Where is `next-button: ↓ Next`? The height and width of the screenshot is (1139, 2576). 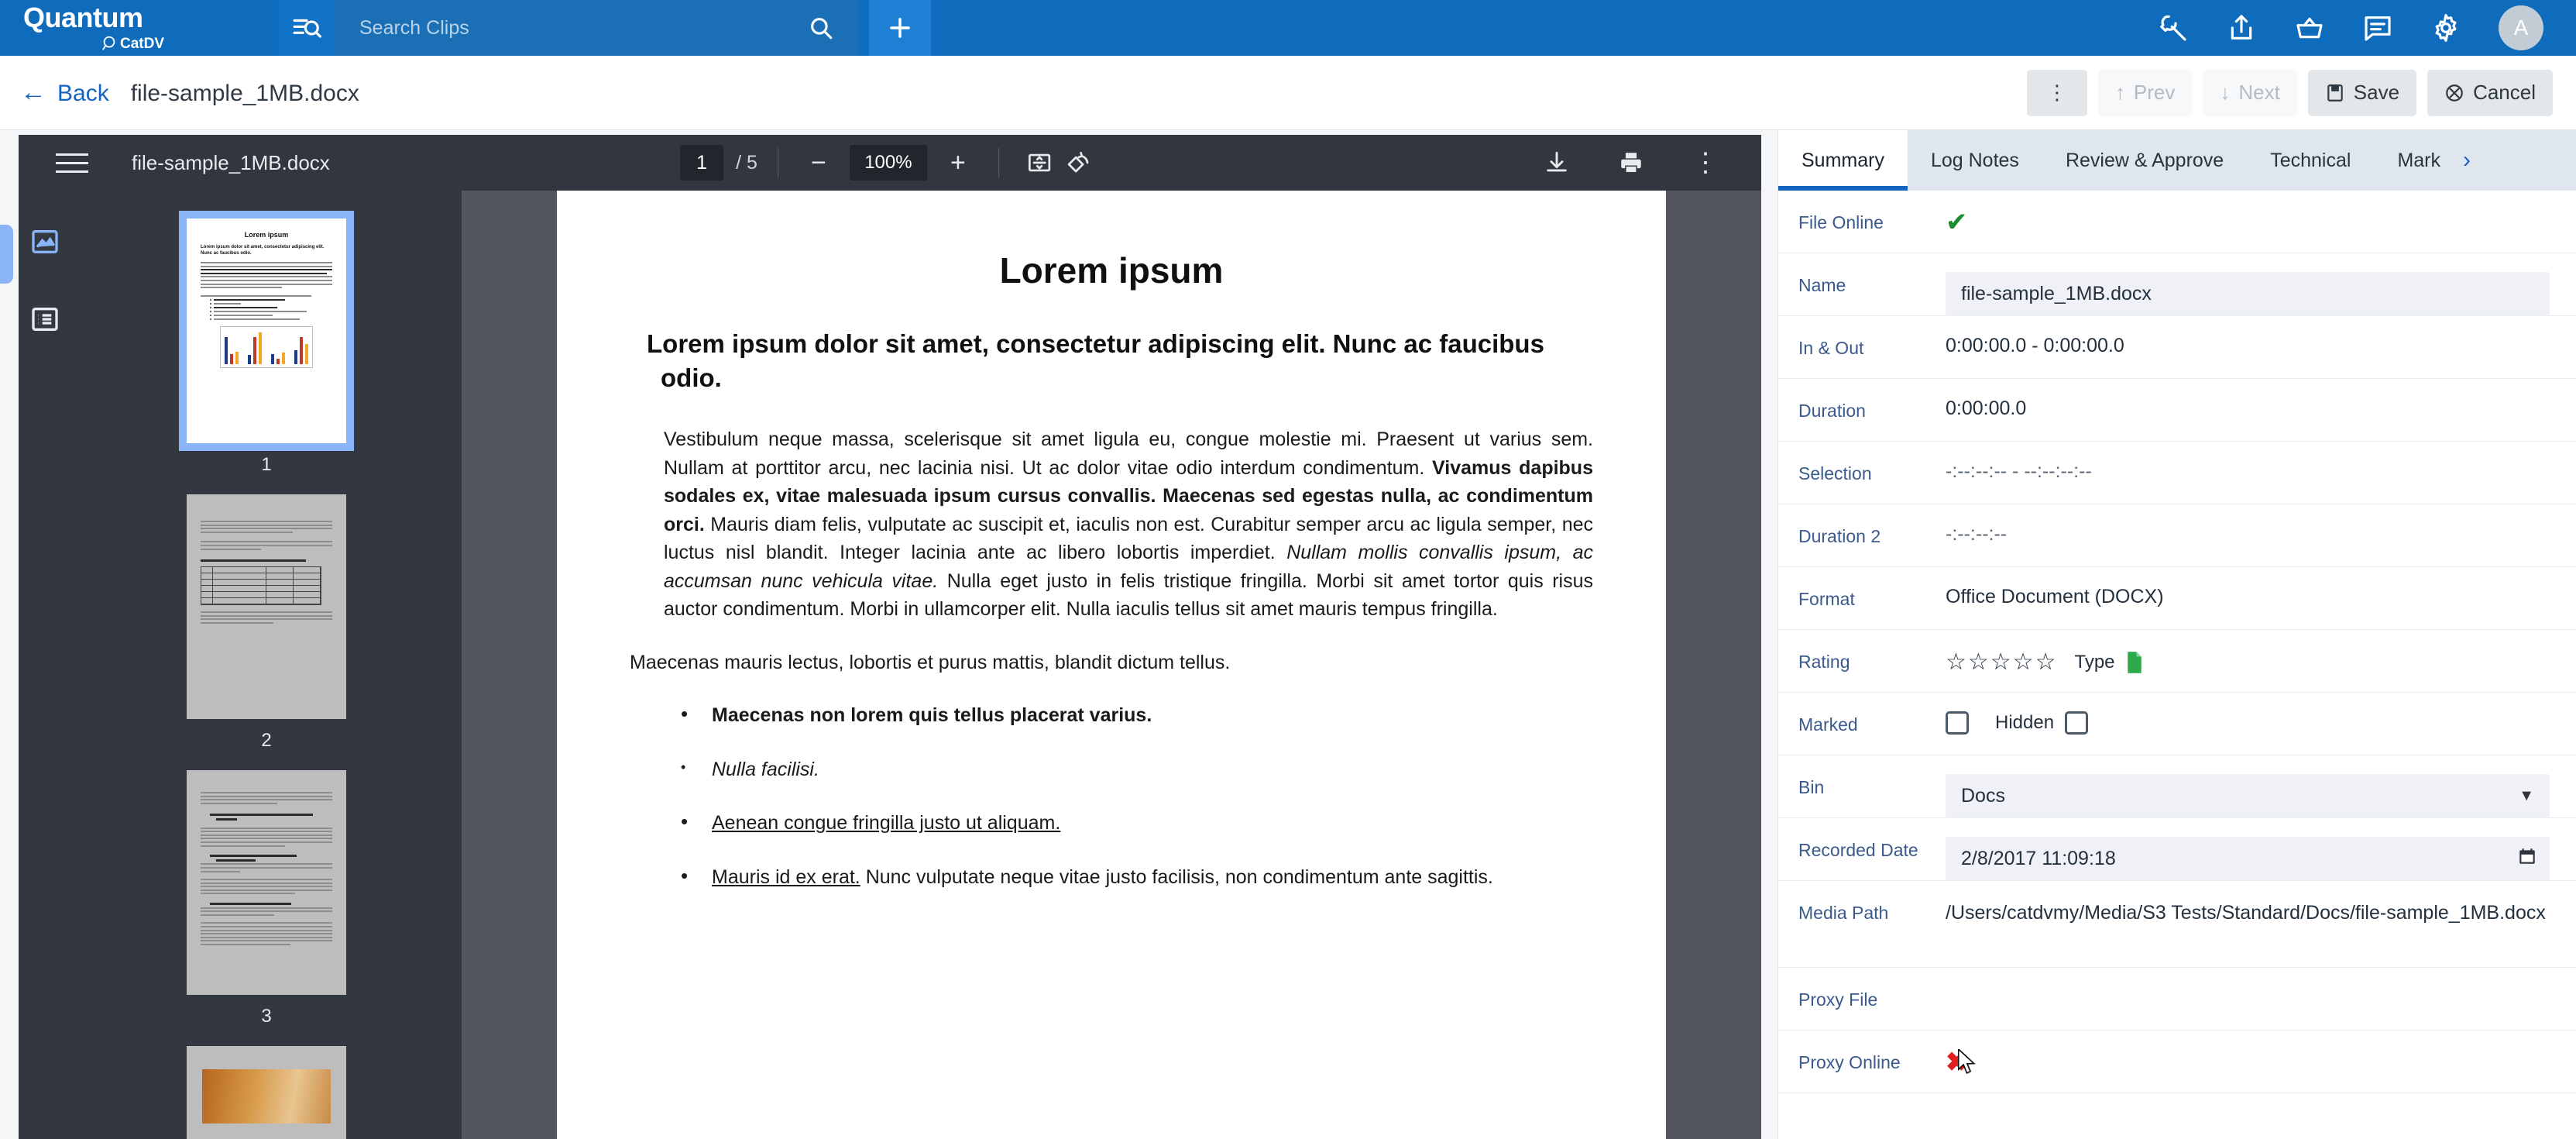
next-button: ↓ Next is located at coordinates (2250, 93).